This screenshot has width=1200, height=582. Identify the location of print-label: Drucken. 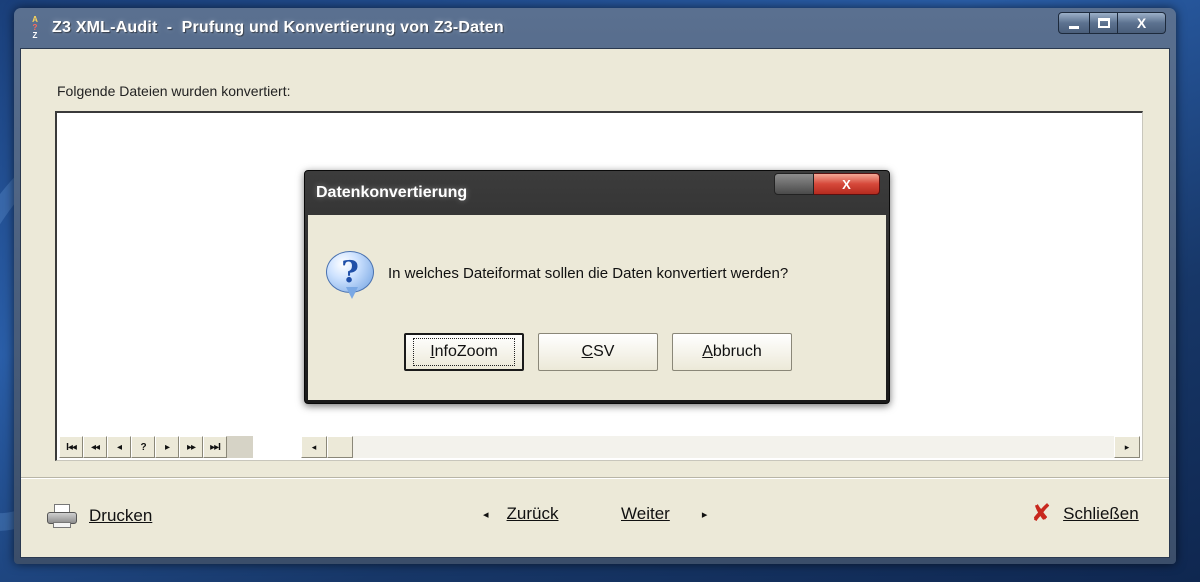
(121, 515).